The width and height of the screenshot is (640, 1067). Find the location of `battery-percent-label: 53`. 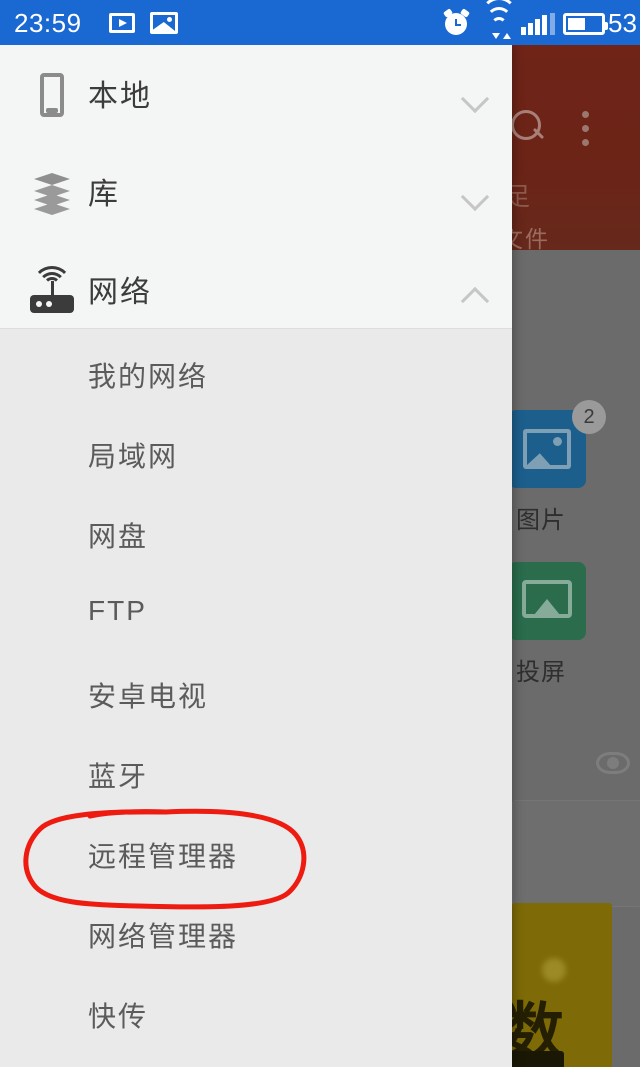

battery-percent-label: 53 is located at coordinates (622, 23).